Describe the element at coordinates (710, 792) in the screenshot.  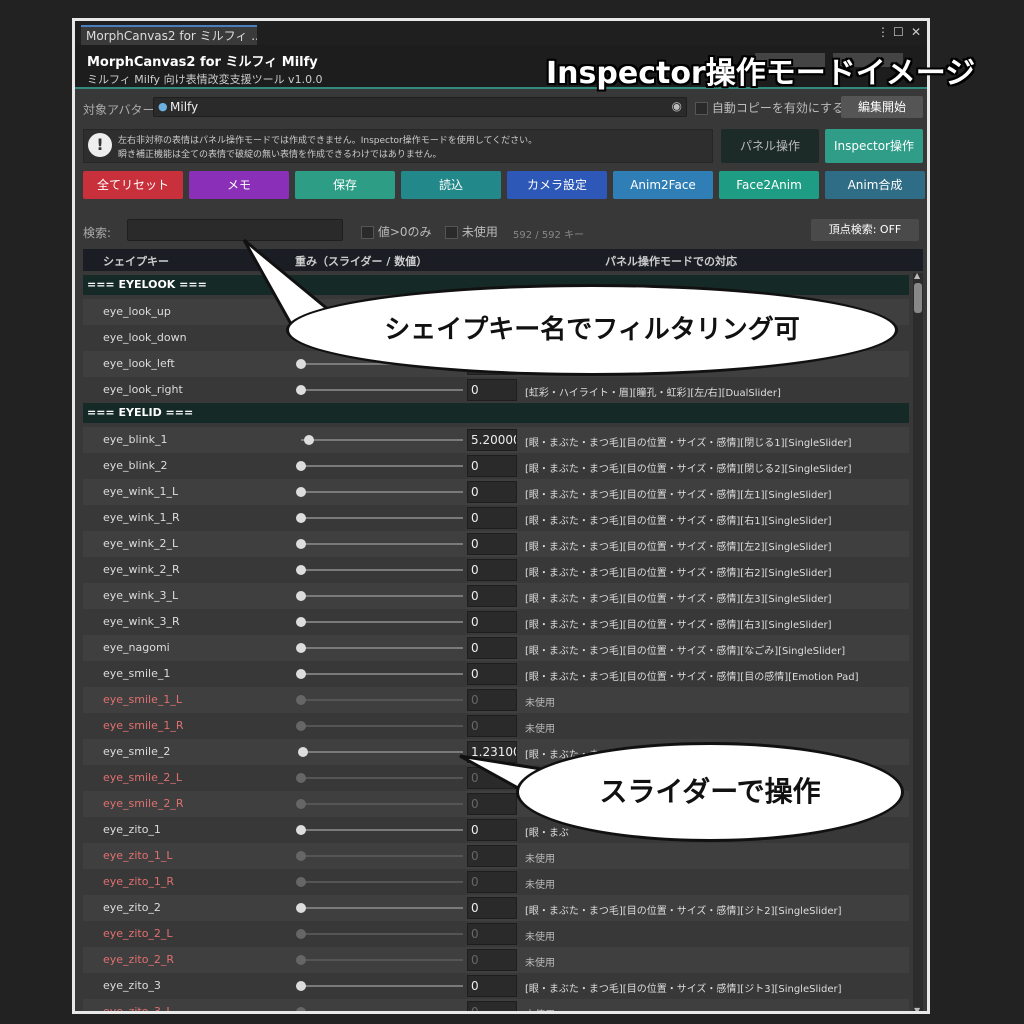
I see `slider-callout: スライダーで操作` at that location.